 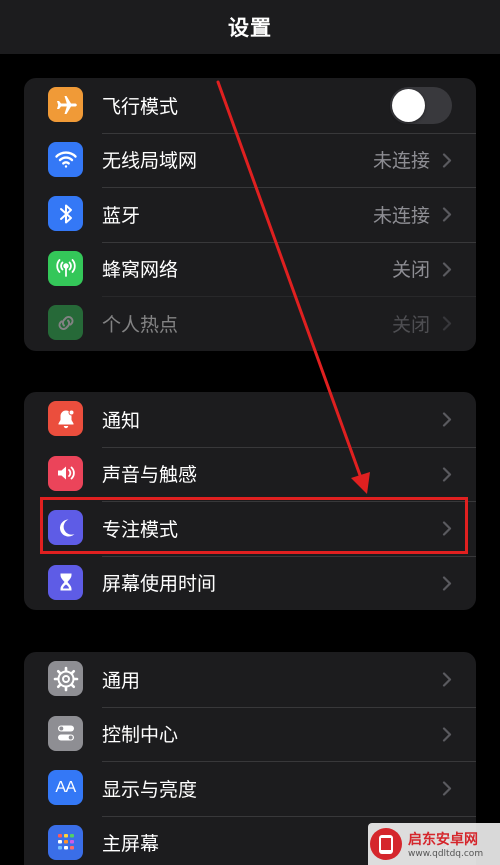 What do you see at coordinates (250, 679) in the screenshot?
I see `general-row: 通用` at bounding box center [250, 679].